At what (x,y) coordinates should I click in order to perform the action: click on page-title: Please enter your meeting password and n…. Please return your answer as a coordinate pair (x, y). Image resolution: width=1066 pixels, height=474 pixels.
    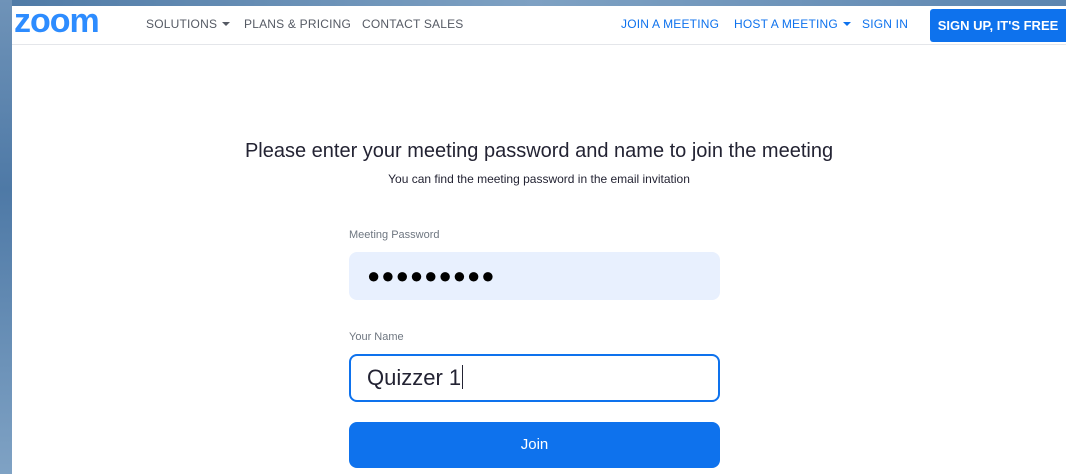
    Looking at the image, I should click on (539, 151).